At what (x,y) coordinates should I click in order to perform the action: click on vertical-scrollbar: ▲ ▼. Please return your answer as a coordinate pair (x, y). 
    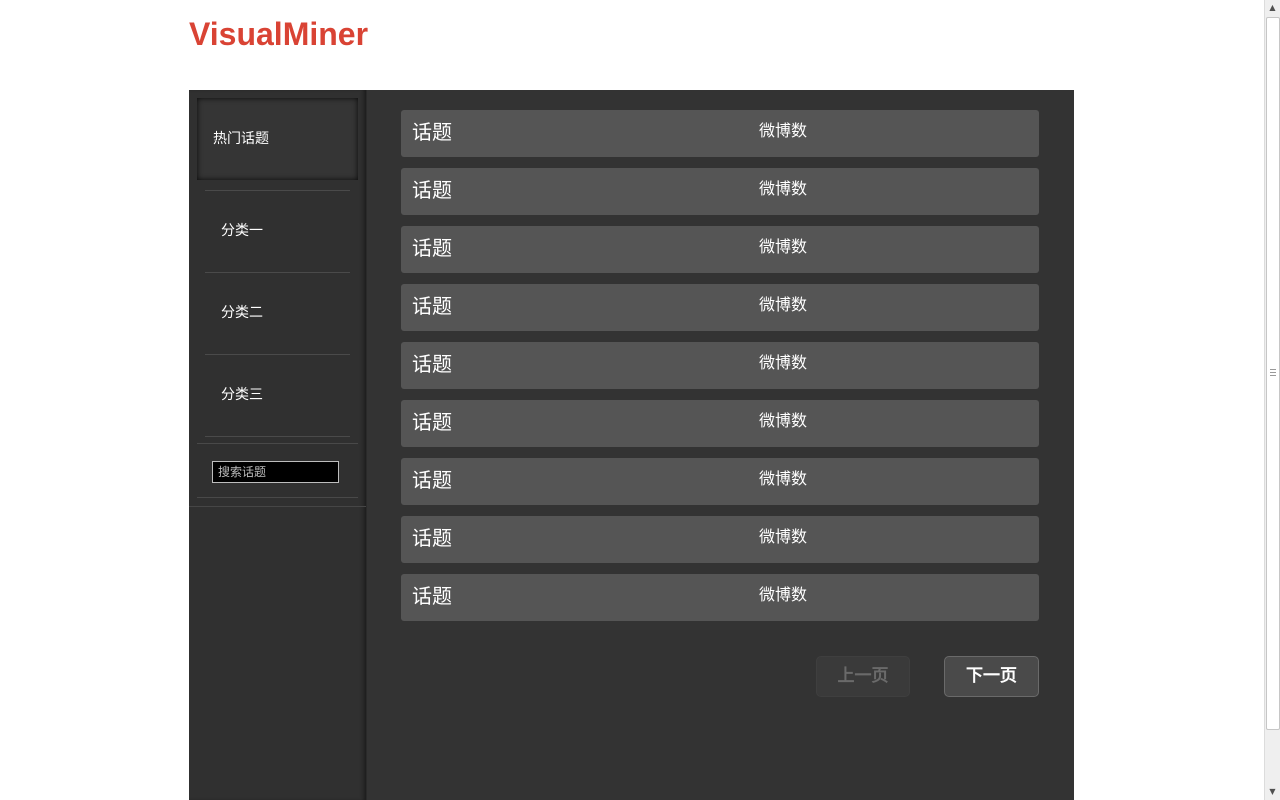
    Looking at the image, I should click on (1272, 400).